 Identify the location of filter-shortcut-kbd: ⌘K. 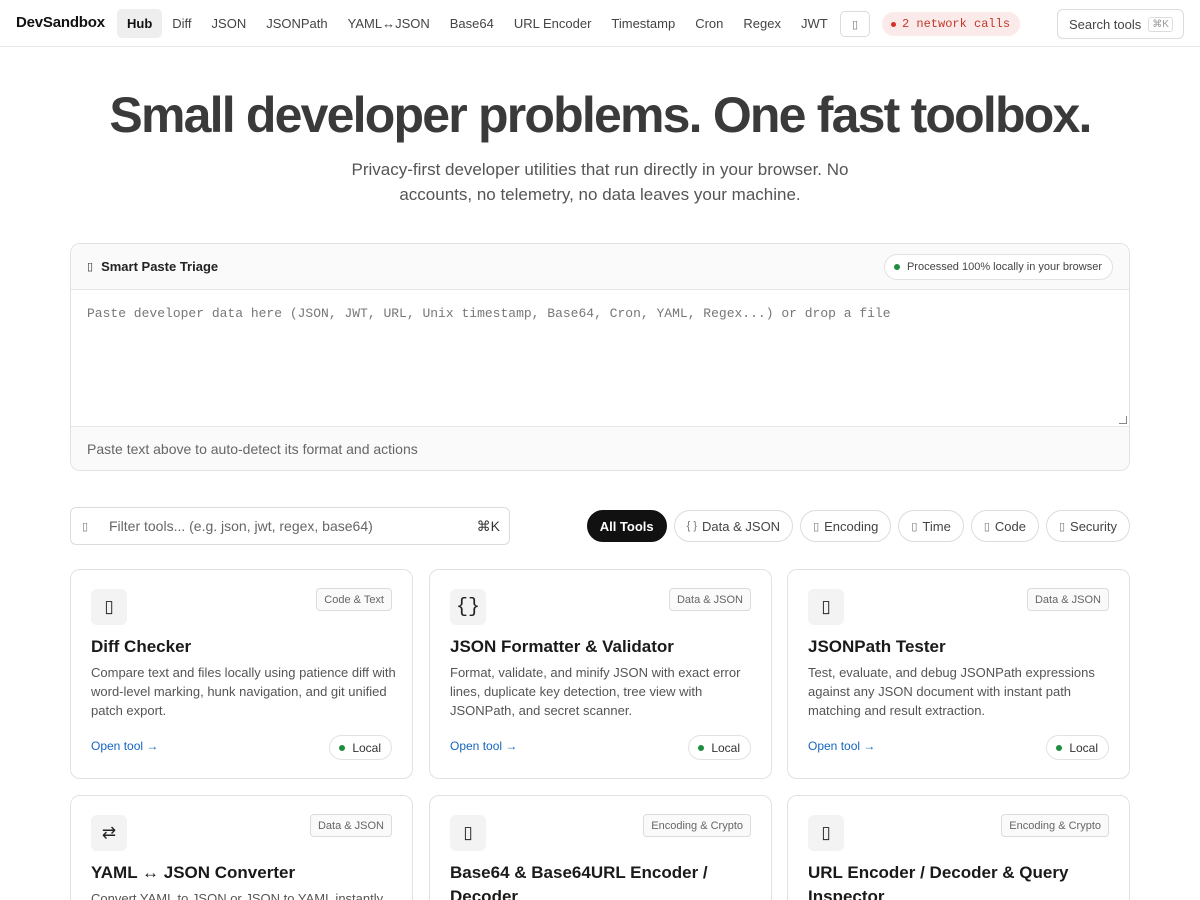
(488, 525).